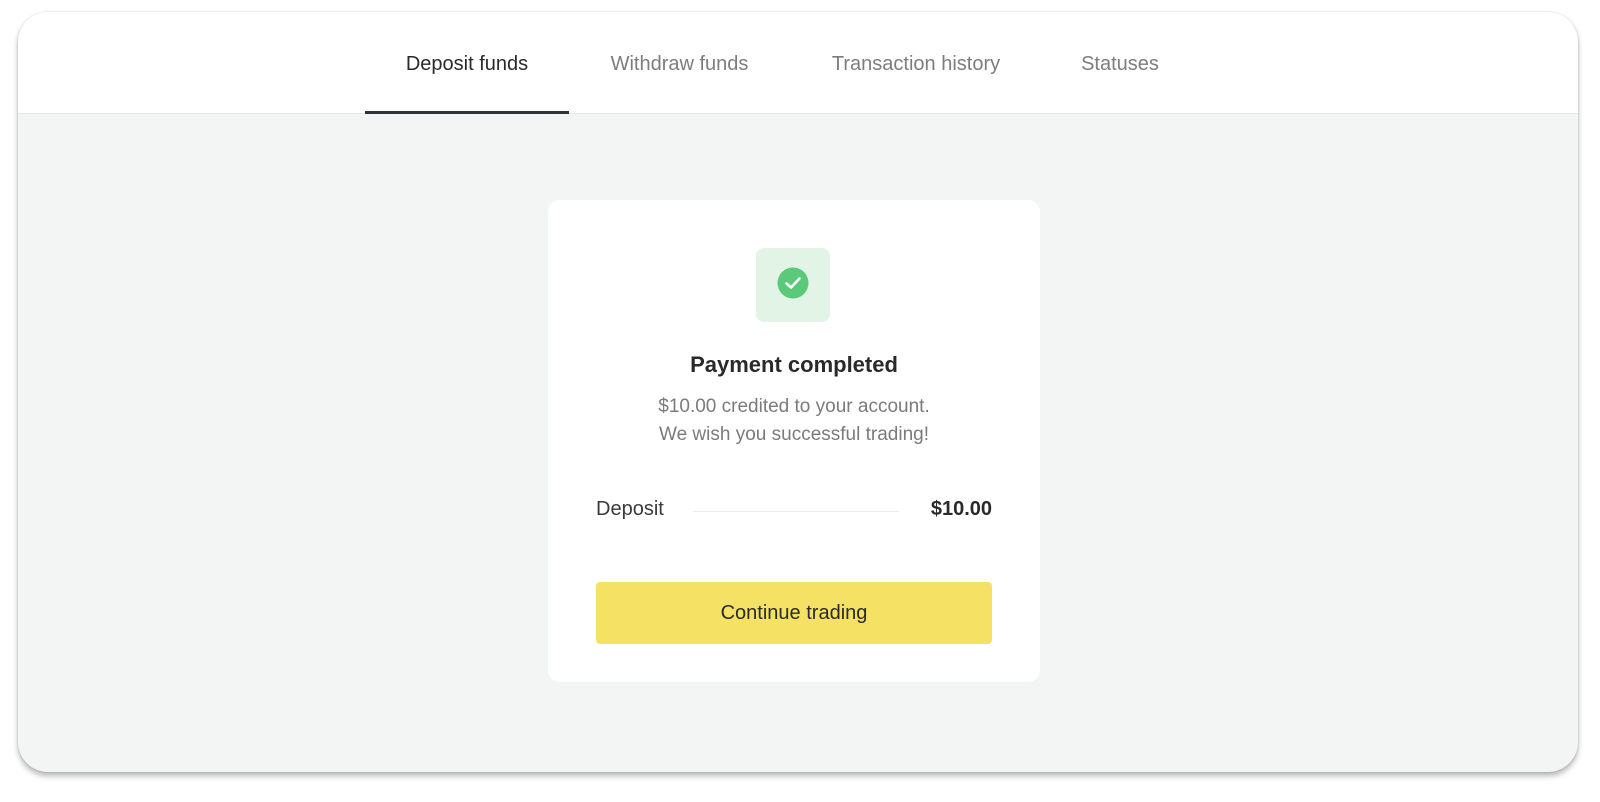 This screenshot has width=1600, height=802. Describe the element at coordinates (1120, 62) in the screenshot. I see `tab-statuses: Statuses` at that location.